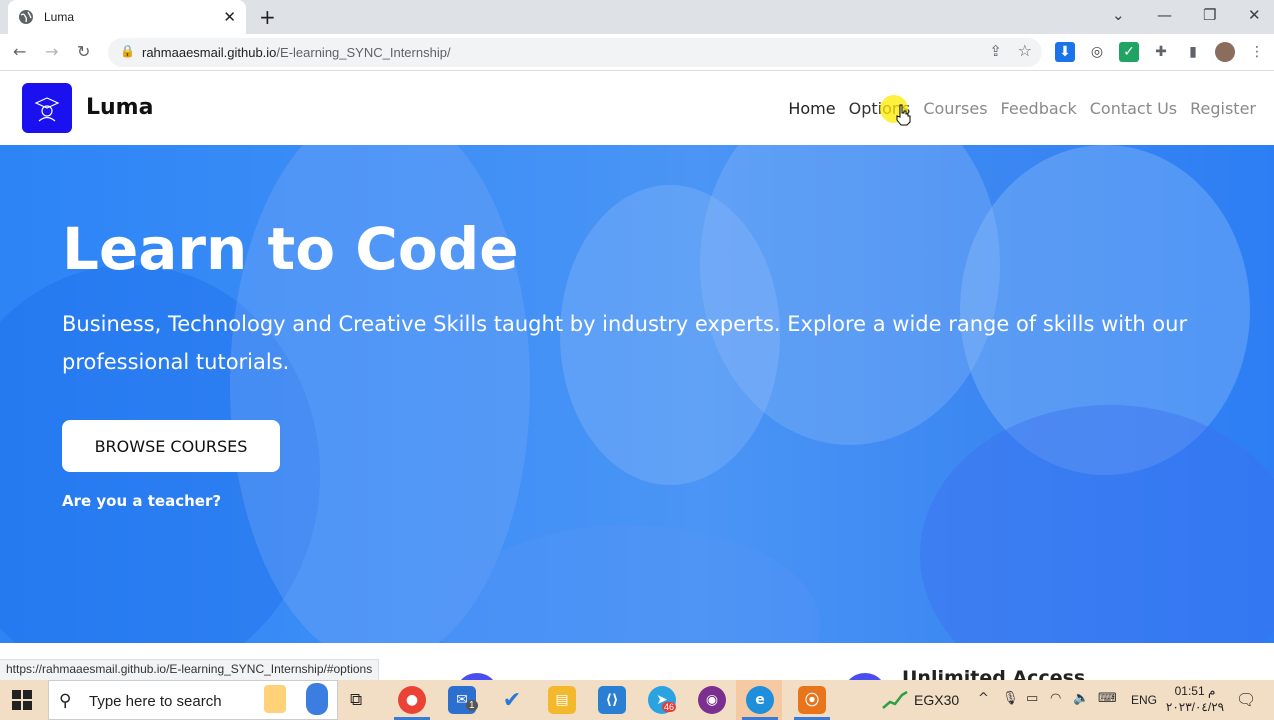  What do you see at coordinates (1097, 52) in the screenshot?
I see `extension-icon: ◎` at bounding box center [1097, 52].